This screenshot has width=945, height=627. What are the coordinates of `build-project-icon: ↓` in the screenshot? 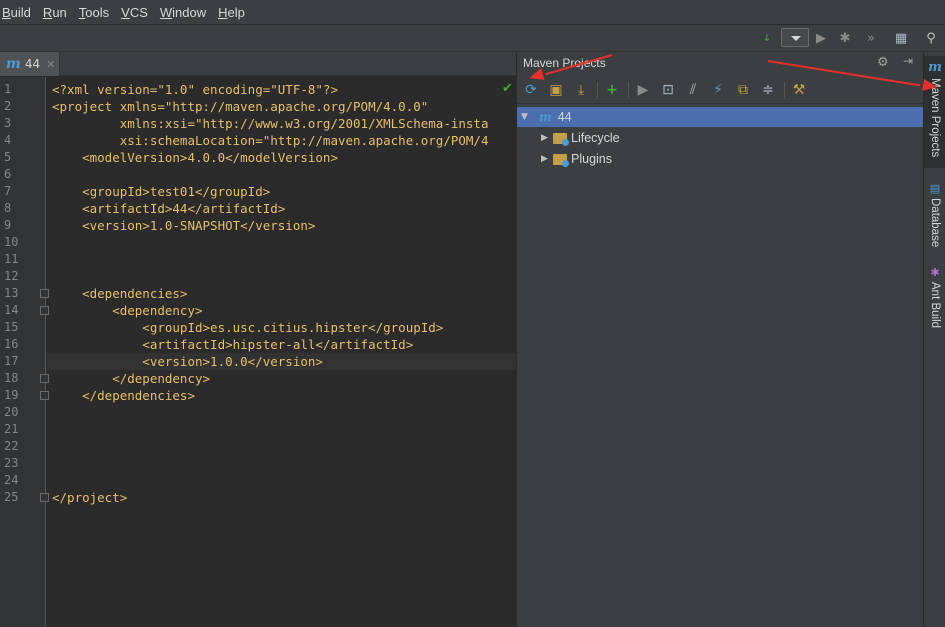 It's located at (767, 38).